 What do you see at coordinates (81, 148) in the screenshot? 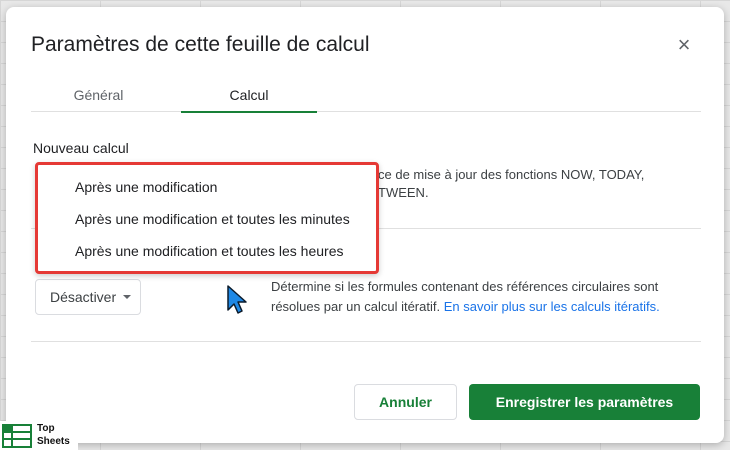
I see `recalc-label: Nouveau calcul` at bounding box center [81, 148].